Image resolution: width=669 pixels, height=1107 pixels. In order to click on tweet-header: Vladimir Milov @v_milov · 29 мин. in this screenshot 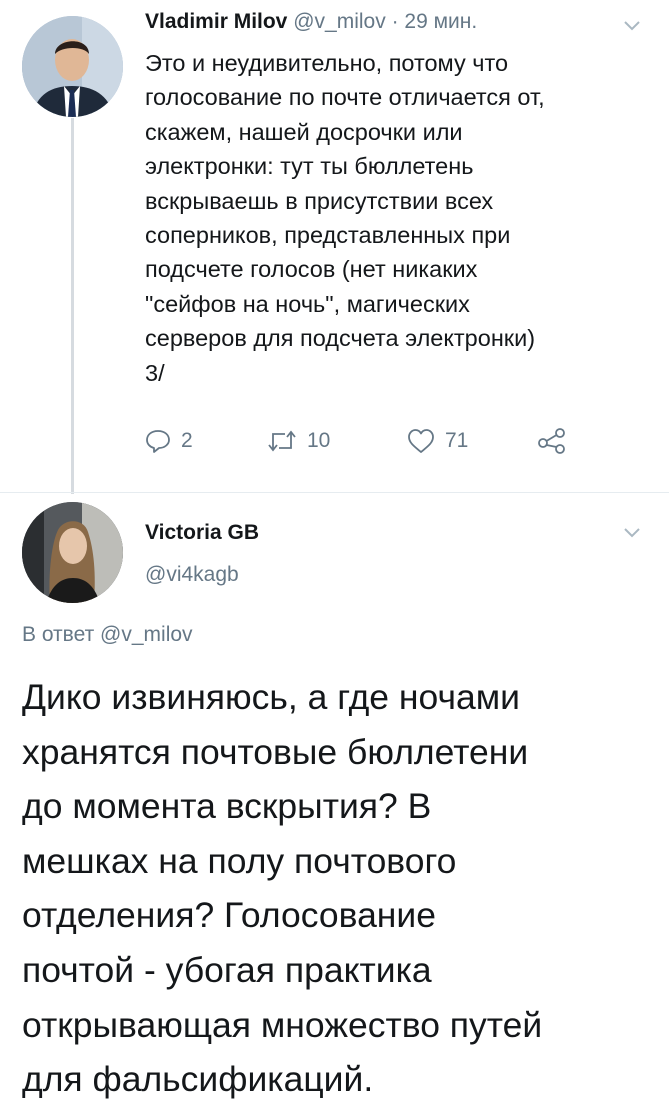, I will do `click(311, 22)`.